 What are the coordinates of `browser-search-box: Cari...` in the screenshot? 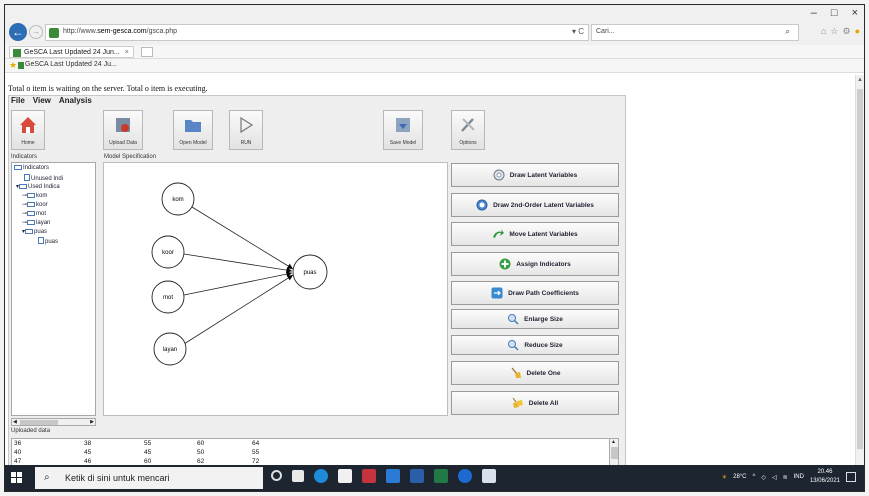 It's located at (695, 32).